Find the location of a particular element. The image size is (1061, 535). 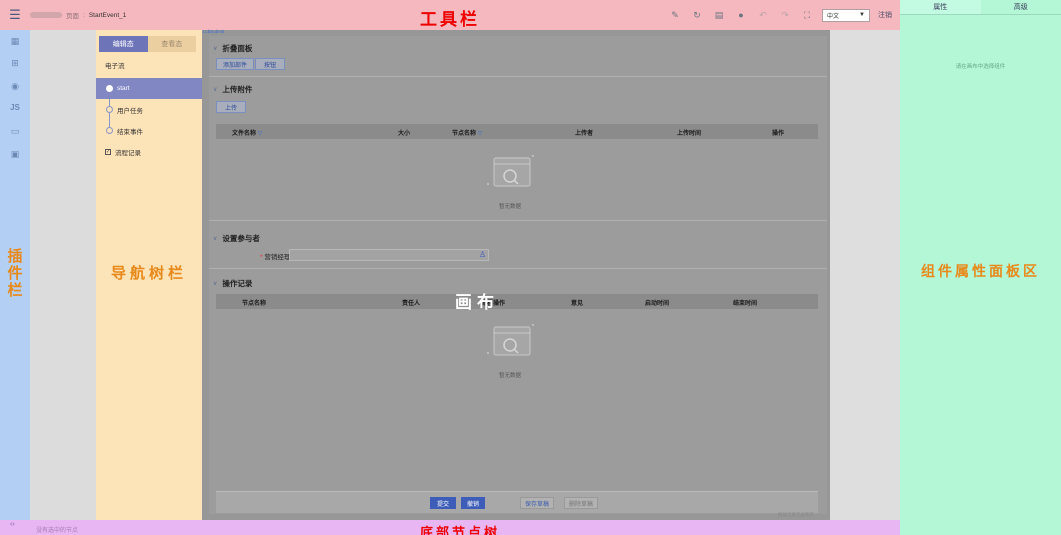

col-owner: 责任人 is located at coordinates (411, 304).